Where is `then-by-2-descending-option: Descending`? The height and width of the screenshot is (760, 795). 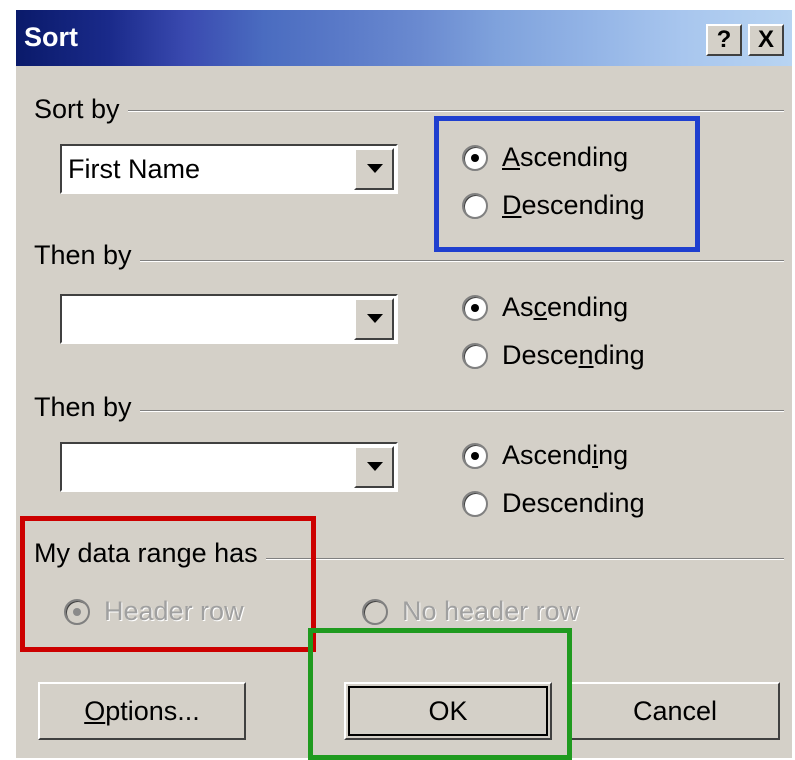 then-by-2-descending-option: Descending is located at coordinates (553, 503).